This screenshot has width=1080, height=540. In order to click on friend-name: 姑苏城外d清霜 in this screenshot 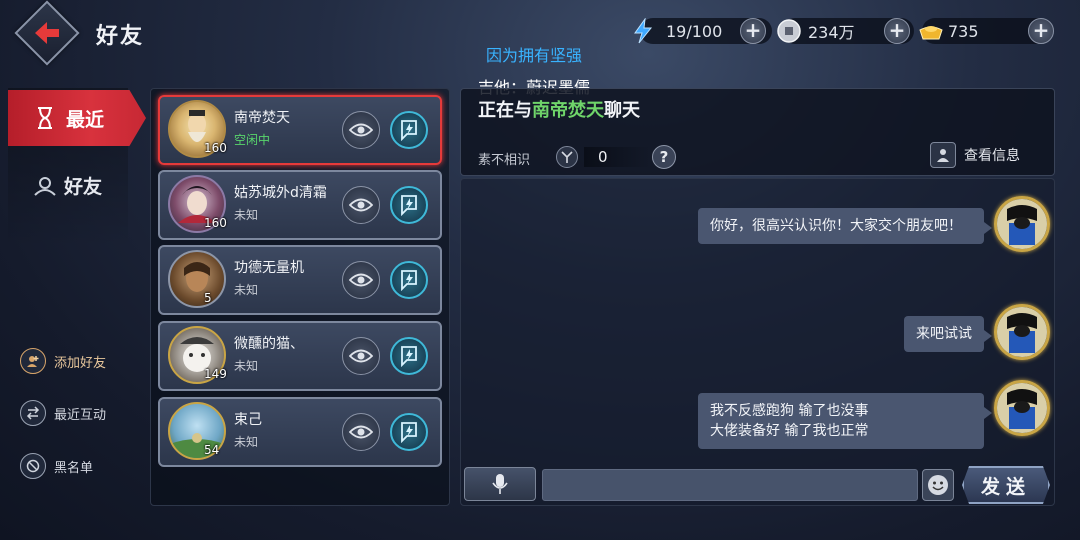, I will do `click(280, 193)`.